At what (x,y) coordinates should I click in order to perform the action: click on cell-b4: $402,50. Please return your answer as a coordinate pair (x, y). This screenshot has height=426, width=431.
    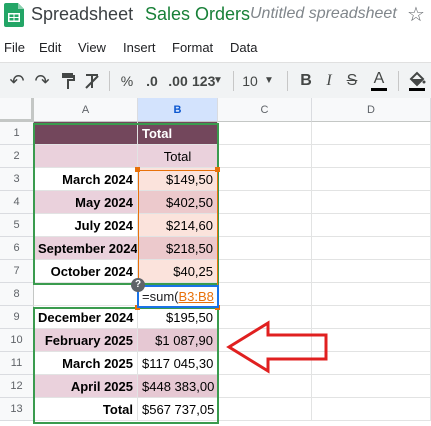
    Looking at the image, I should click on (178, 202).